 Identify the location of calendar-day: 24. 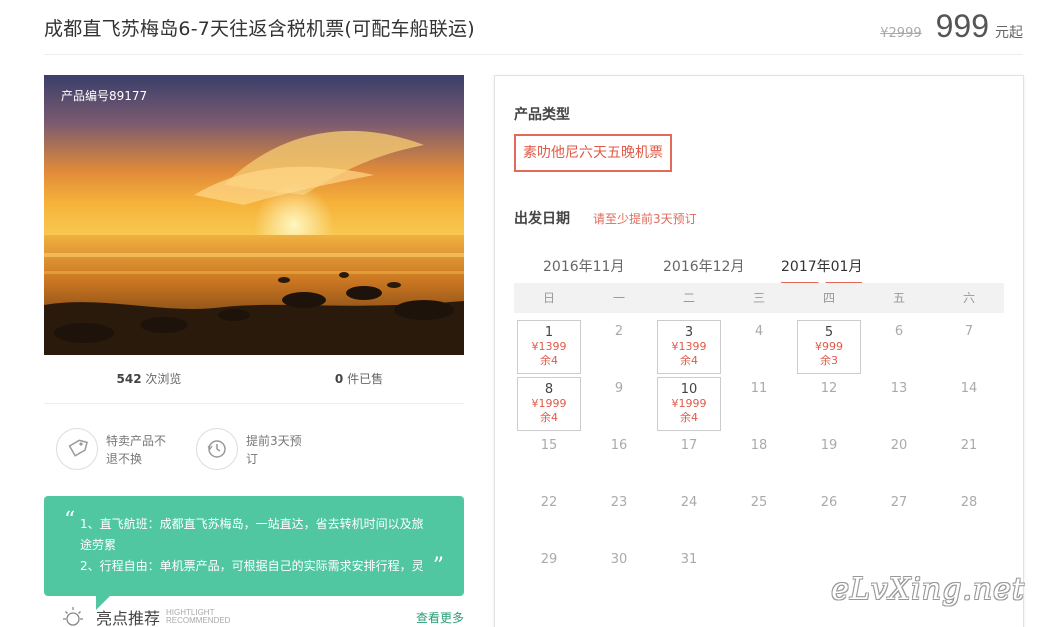
(689, 518).